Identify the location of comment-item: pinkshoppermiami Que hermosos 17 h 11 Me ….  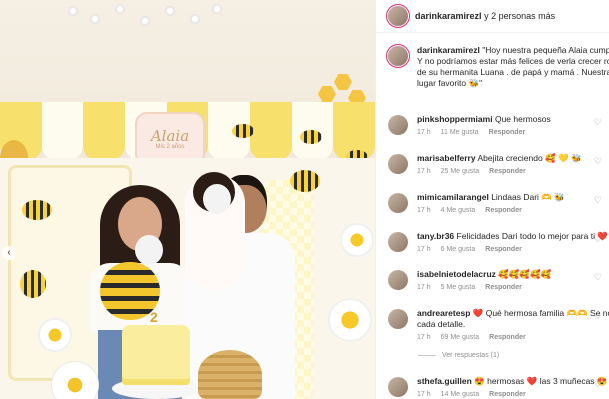
(498, 125).